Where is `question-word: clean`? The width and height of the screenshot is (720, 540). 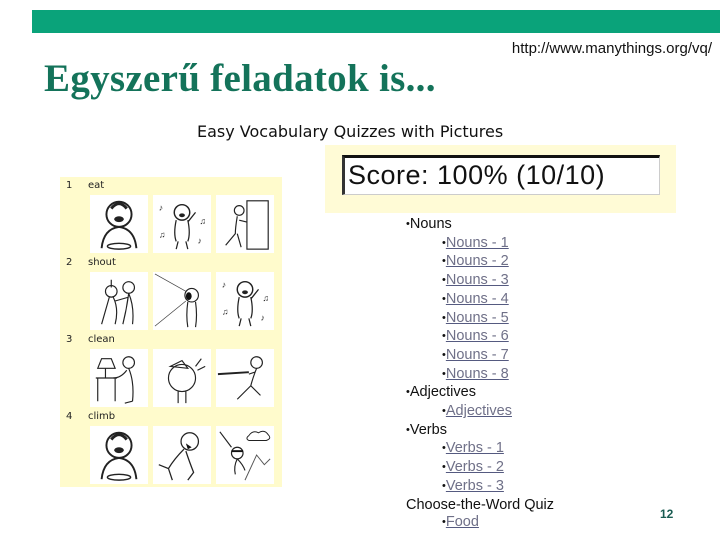 question-word: clean is located at coordinates (101, 339).